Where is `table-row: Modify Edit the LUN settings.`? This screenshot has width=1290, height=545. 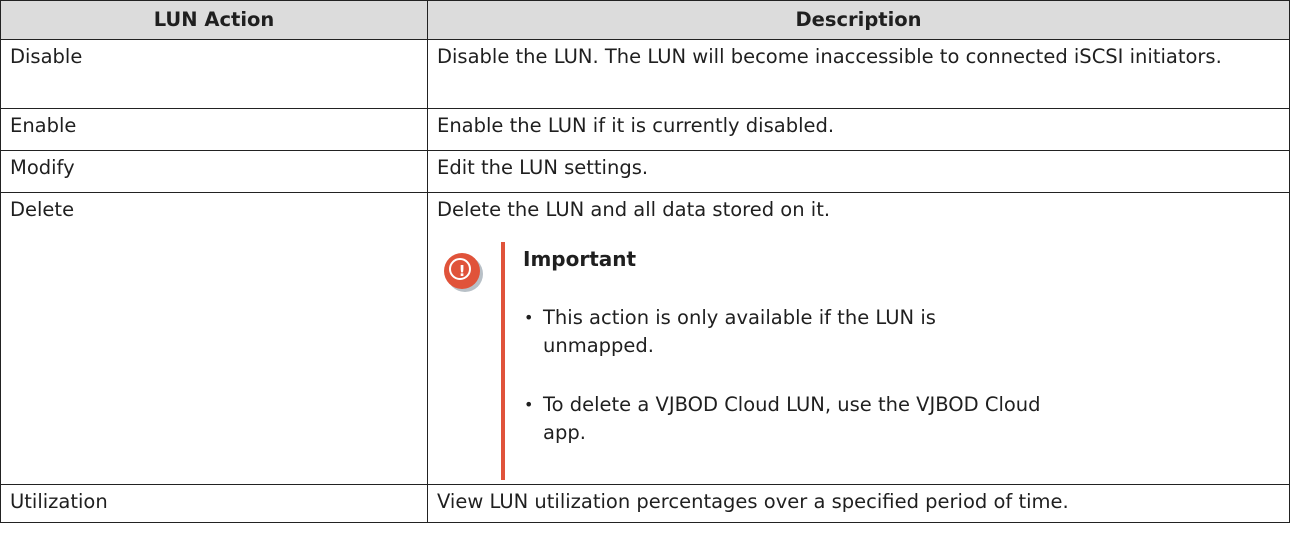
table-row: Modify Edit the LUN settings. is located at coordinates (645, 171).